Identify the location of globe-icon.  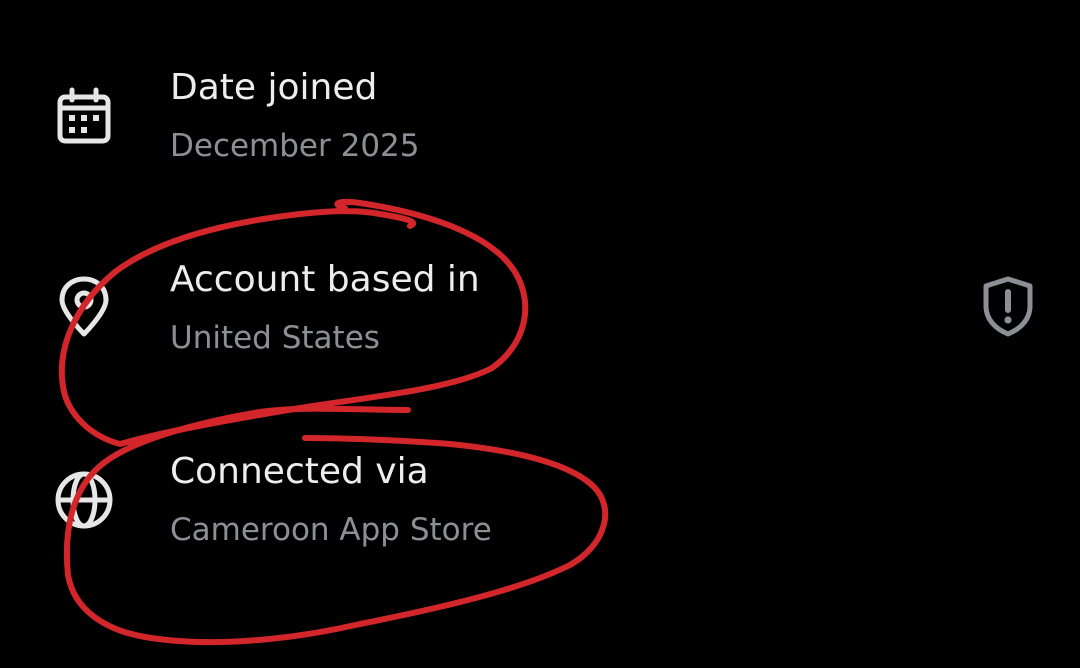
(84, 500).